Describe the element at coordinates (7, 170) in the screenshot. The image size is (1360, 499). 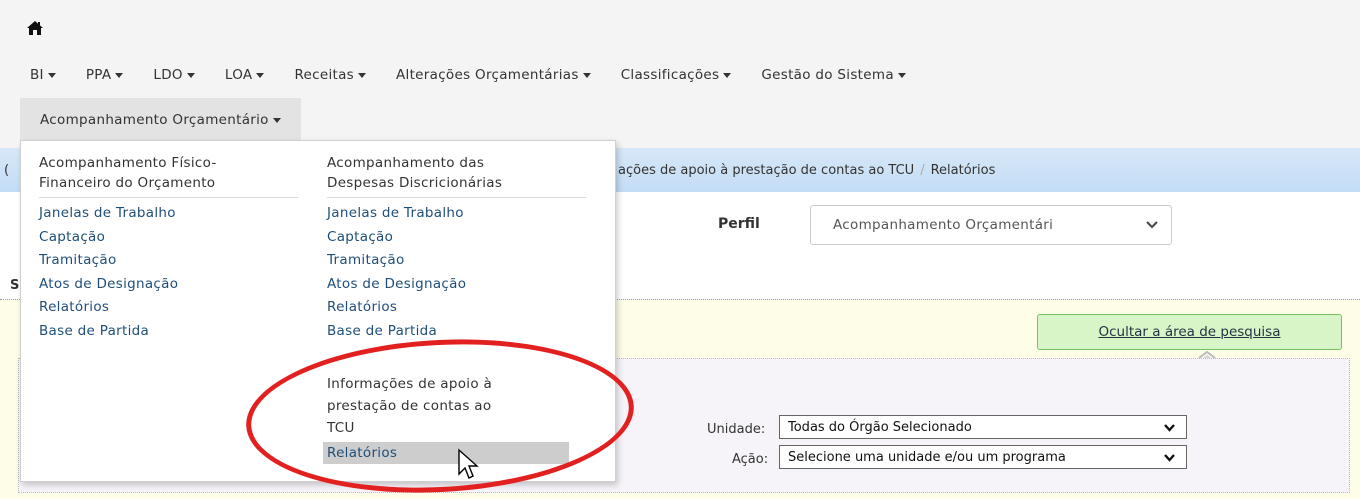
I see `breadcrumb-start: (` at that location.